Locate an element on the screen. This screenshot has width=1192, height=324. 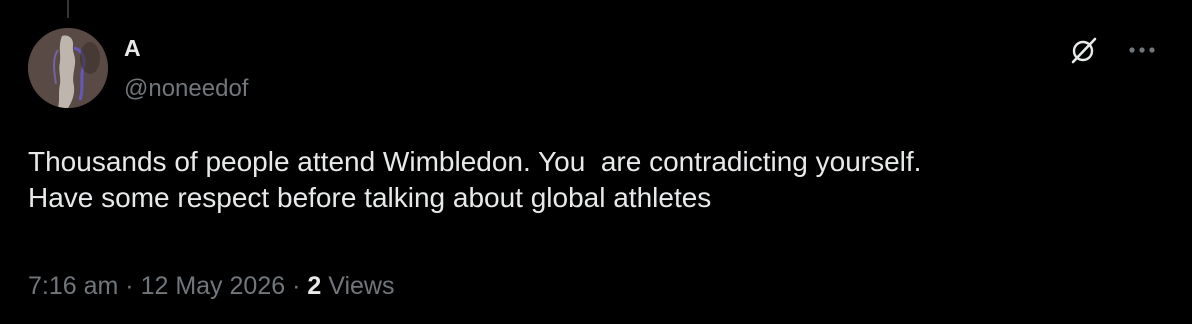
author-handle: @noneedof is located at coordinates (186, 89).